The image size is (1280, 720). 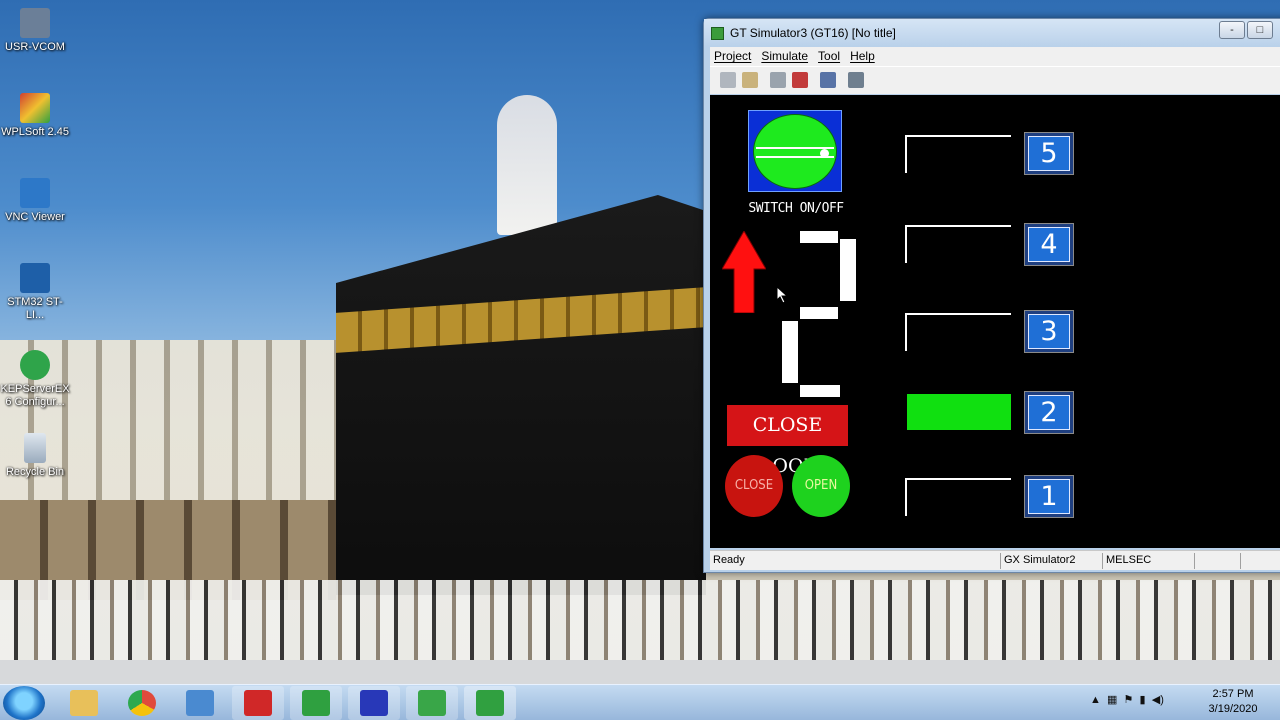 I want to click on volume-icon: ◀), so click(x=1158, y=700).